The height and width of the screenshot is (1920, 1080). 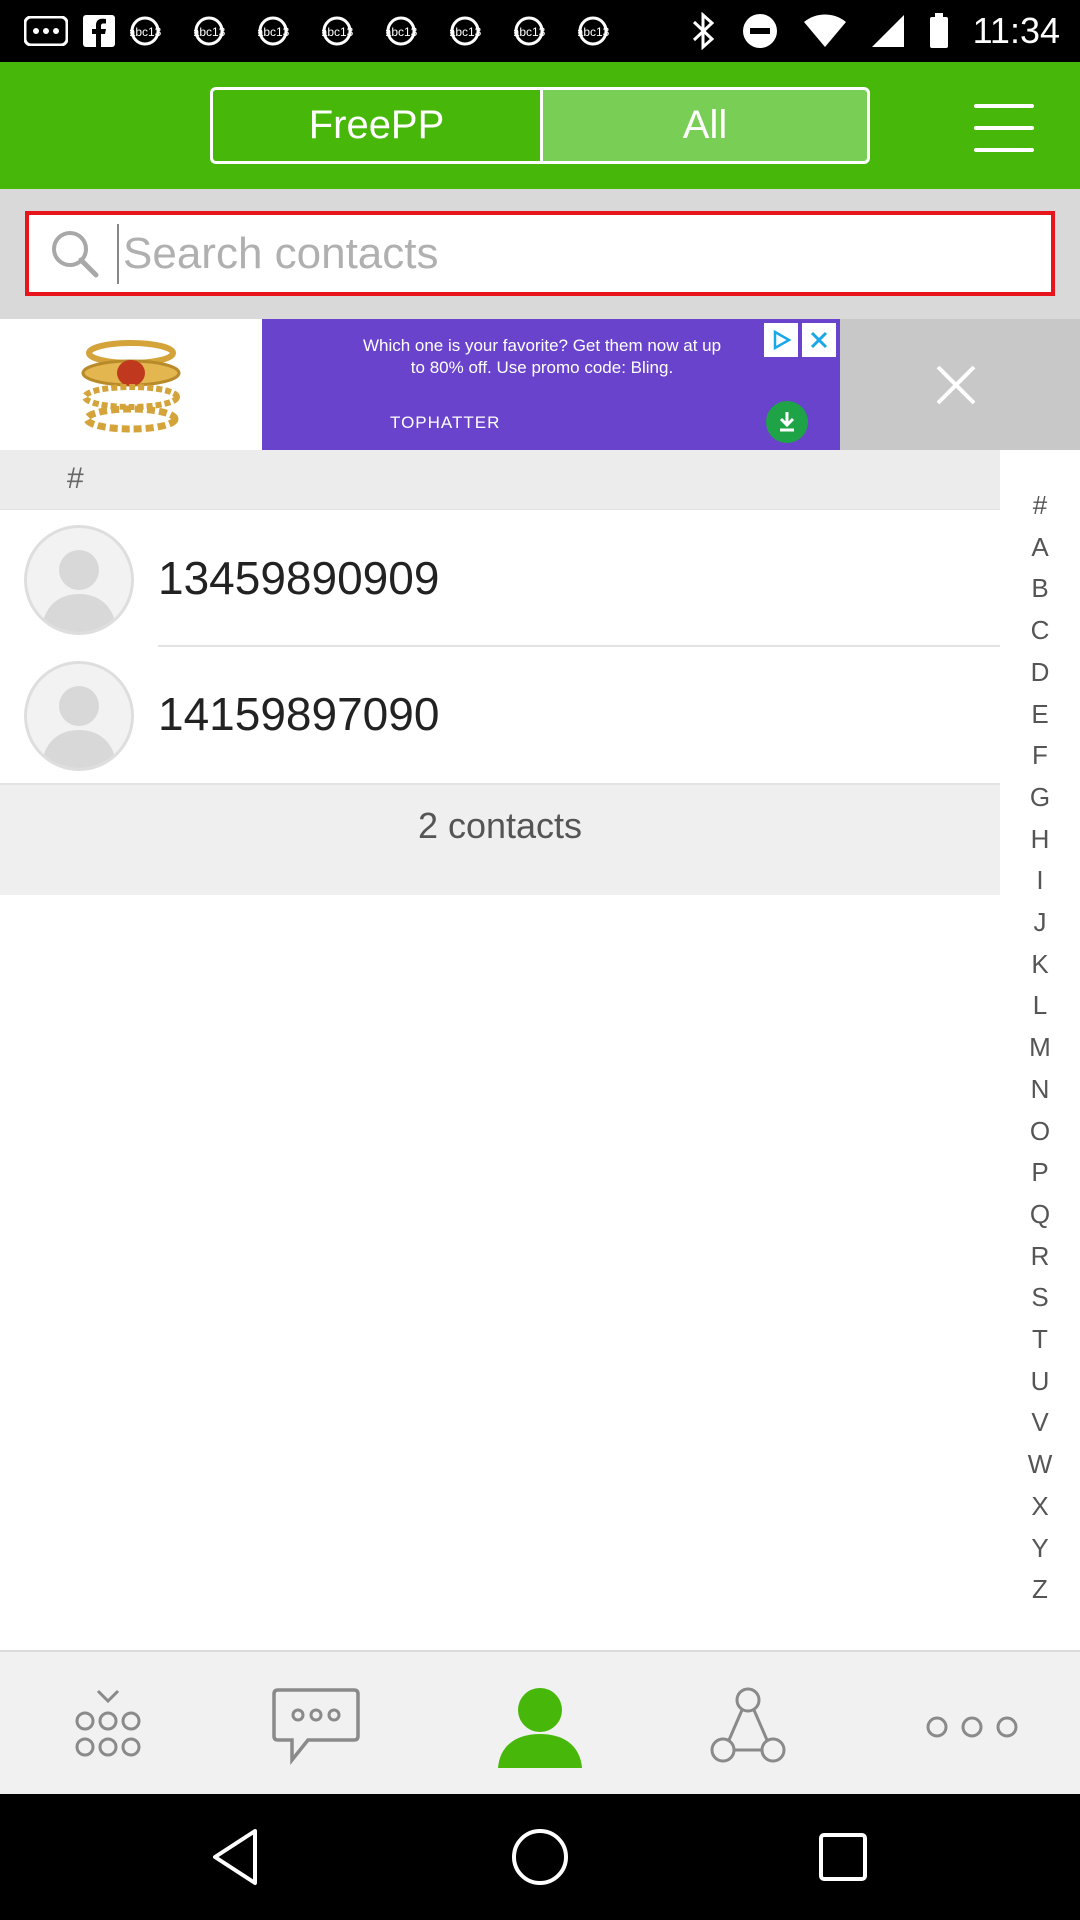 I want to click on alphabet-index-letter: B, so click(x=1040, y=588).